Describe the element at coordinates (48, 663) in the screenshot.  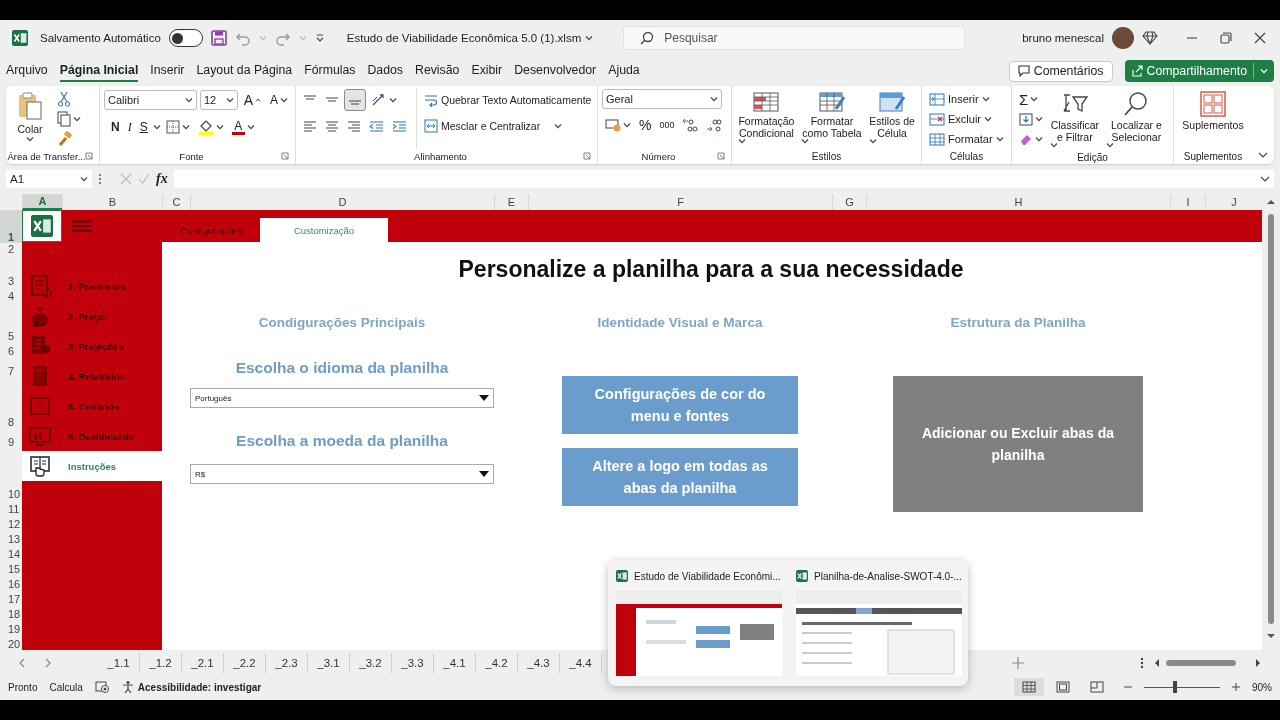
I see `next-sheet-icon` at that location.